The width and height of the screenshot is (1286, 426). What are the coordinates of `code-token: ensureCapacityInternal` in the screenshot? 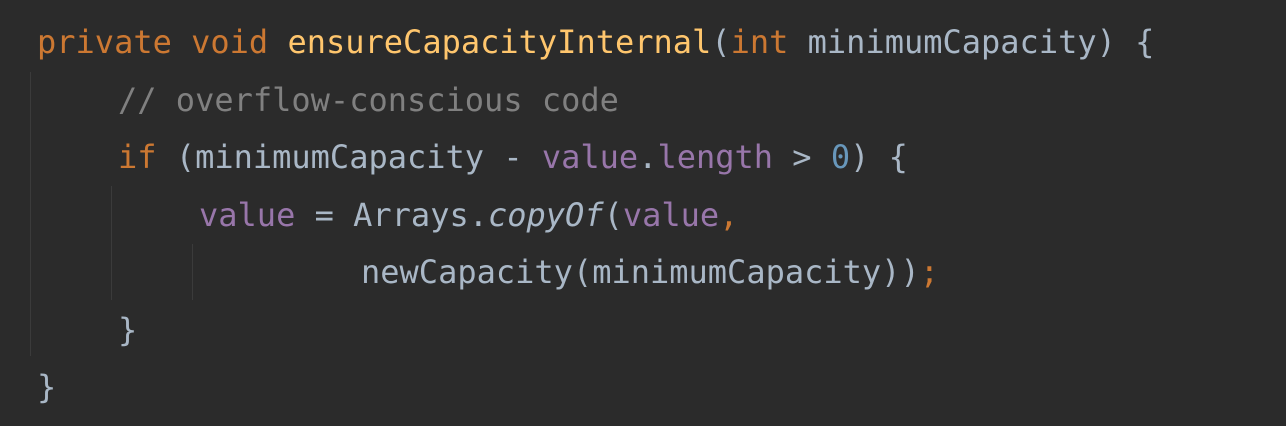 It's located at (499, 42).